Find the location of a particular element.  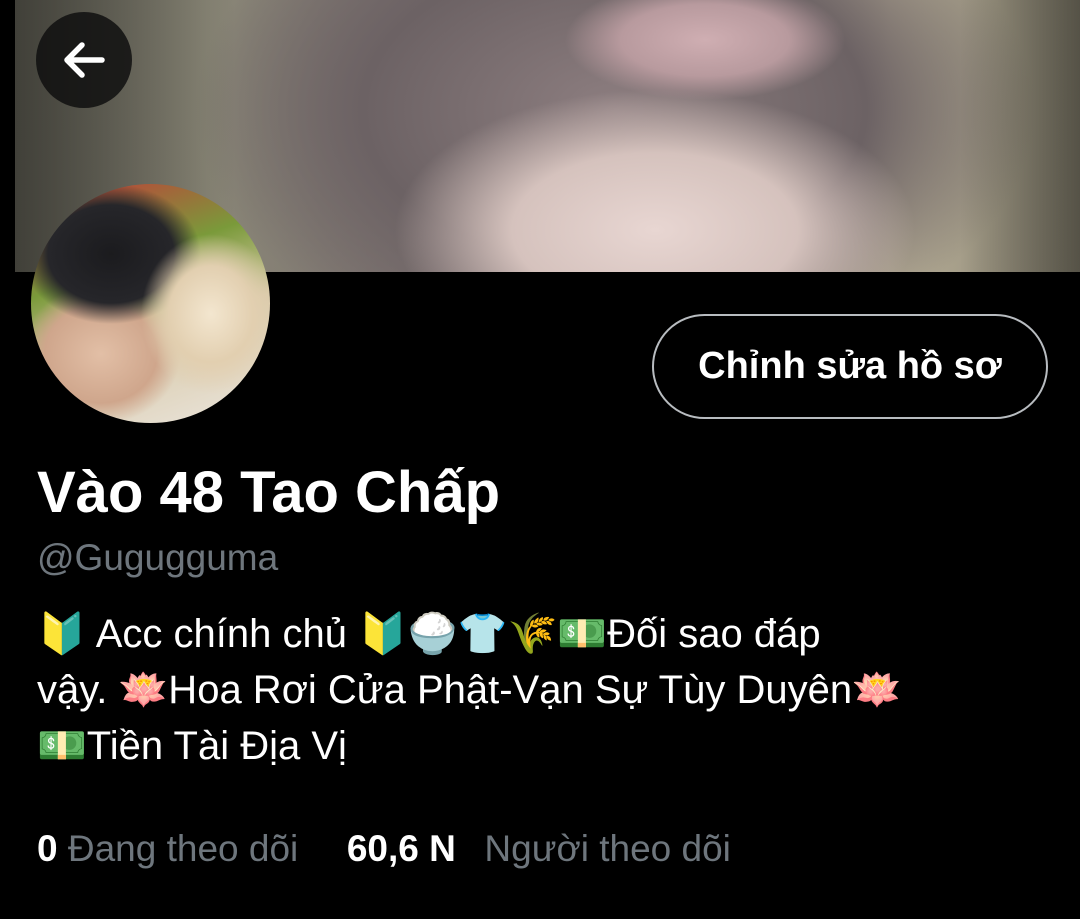

bio-line: vậy. 🪷Hoa Rơi Cửa Phật-Vạn Sự Tùy Duyên🪷 is located at coordinates (469, 690).